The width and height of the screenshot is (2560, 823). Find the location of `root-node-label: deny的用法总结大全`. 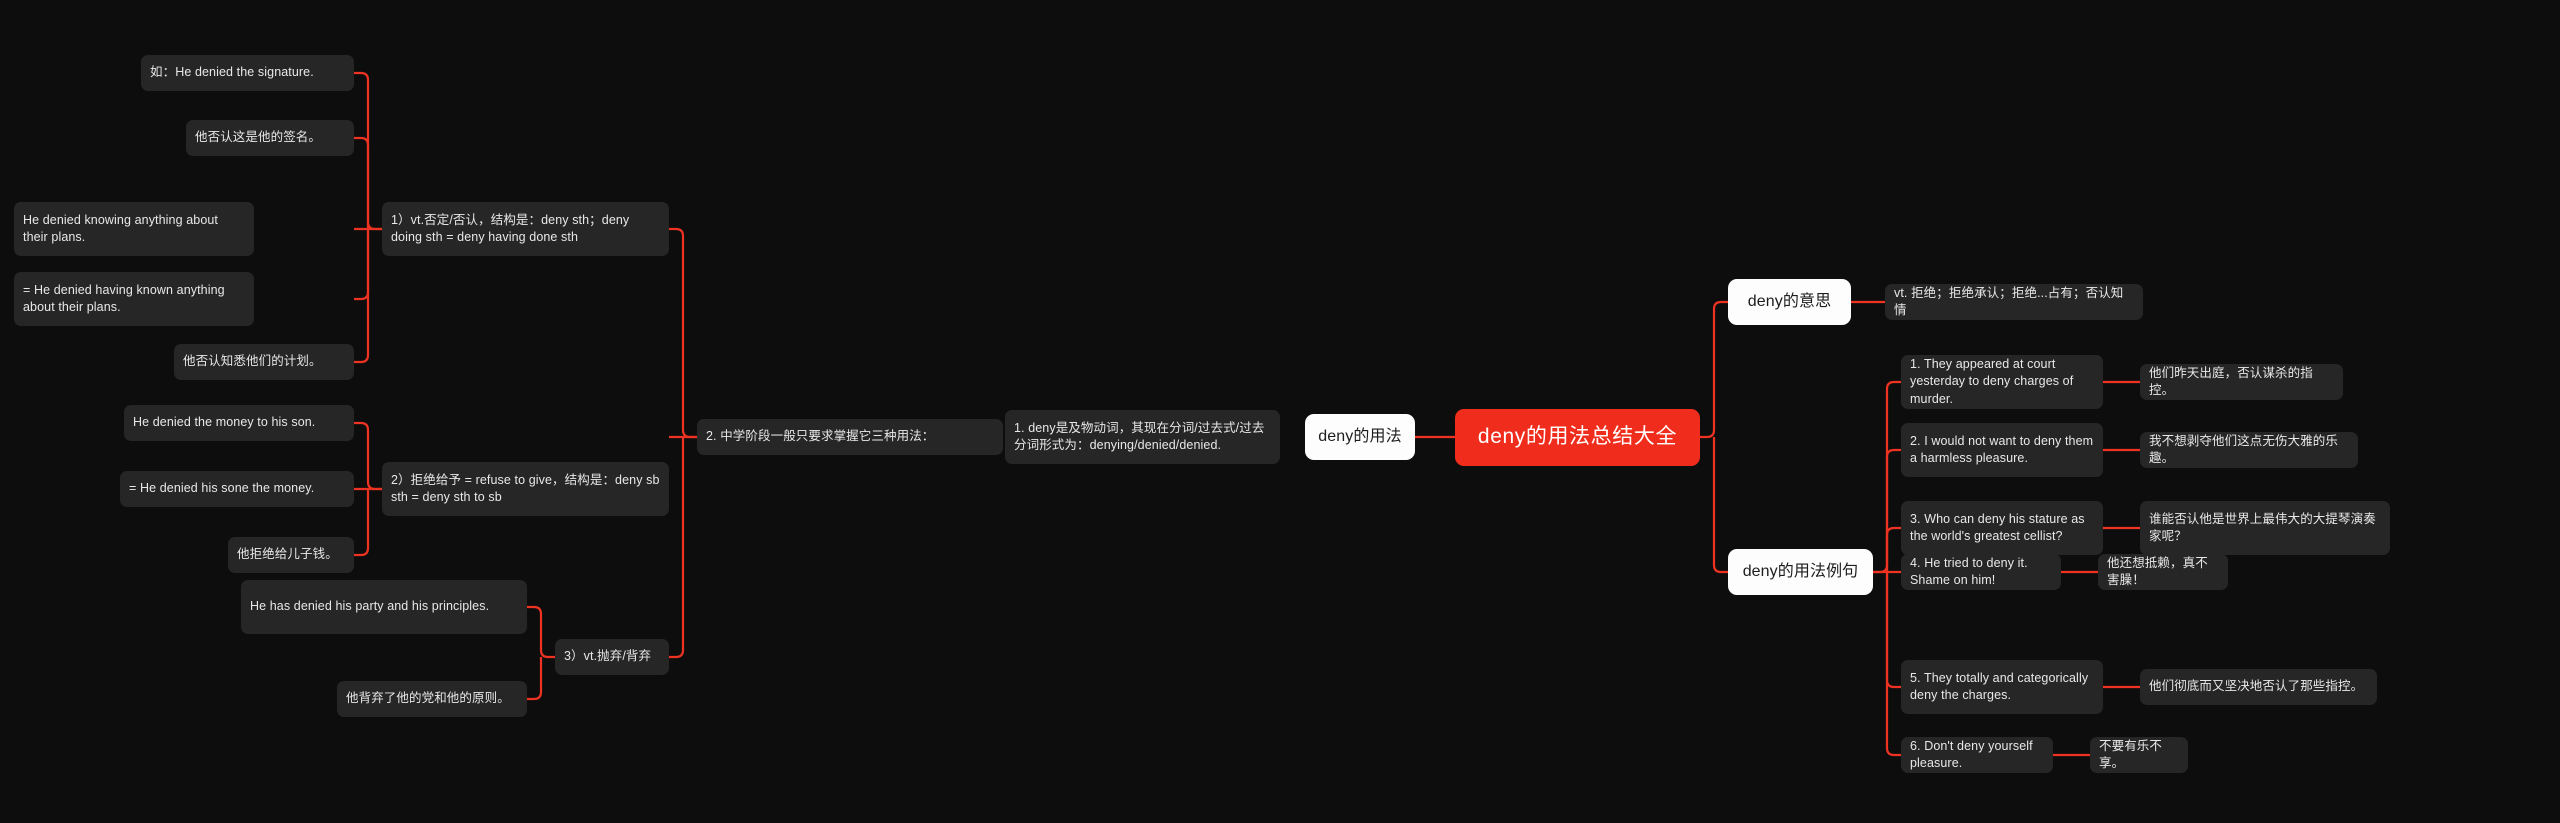

root-node-label: deny的用法总结大全 is located at coordinates (1577, 437).